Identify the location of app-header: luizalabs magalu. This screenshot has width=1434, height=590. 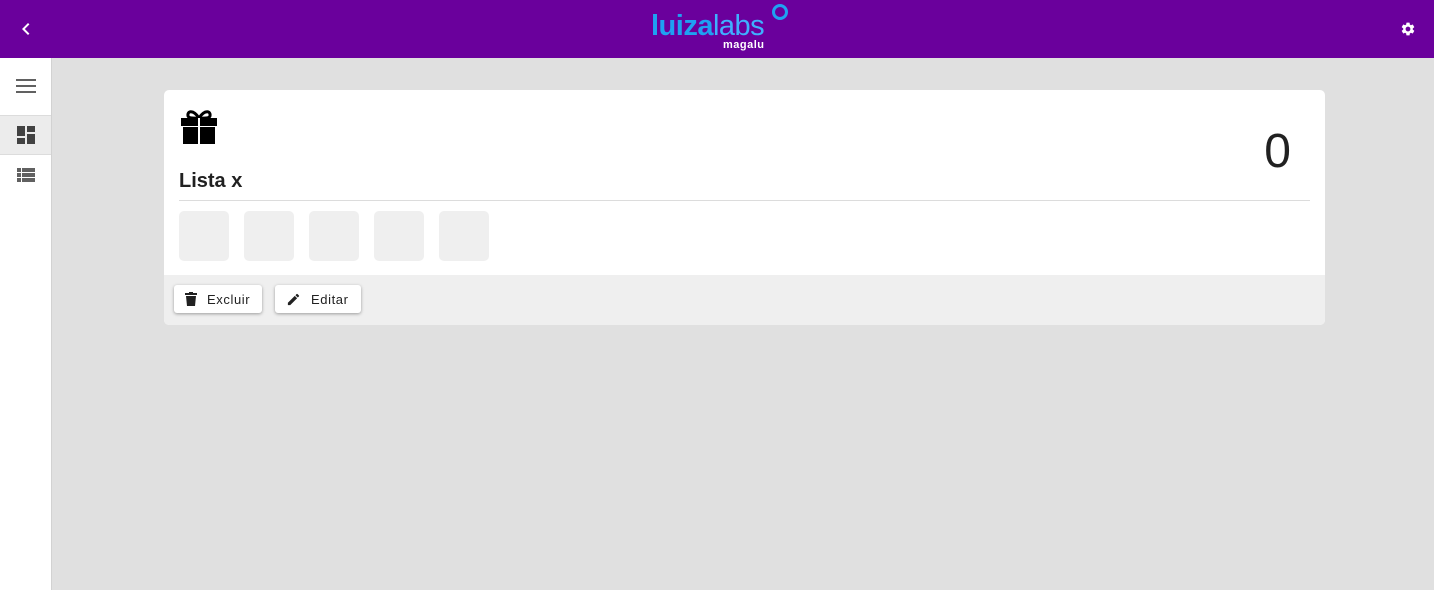
(717, 29).